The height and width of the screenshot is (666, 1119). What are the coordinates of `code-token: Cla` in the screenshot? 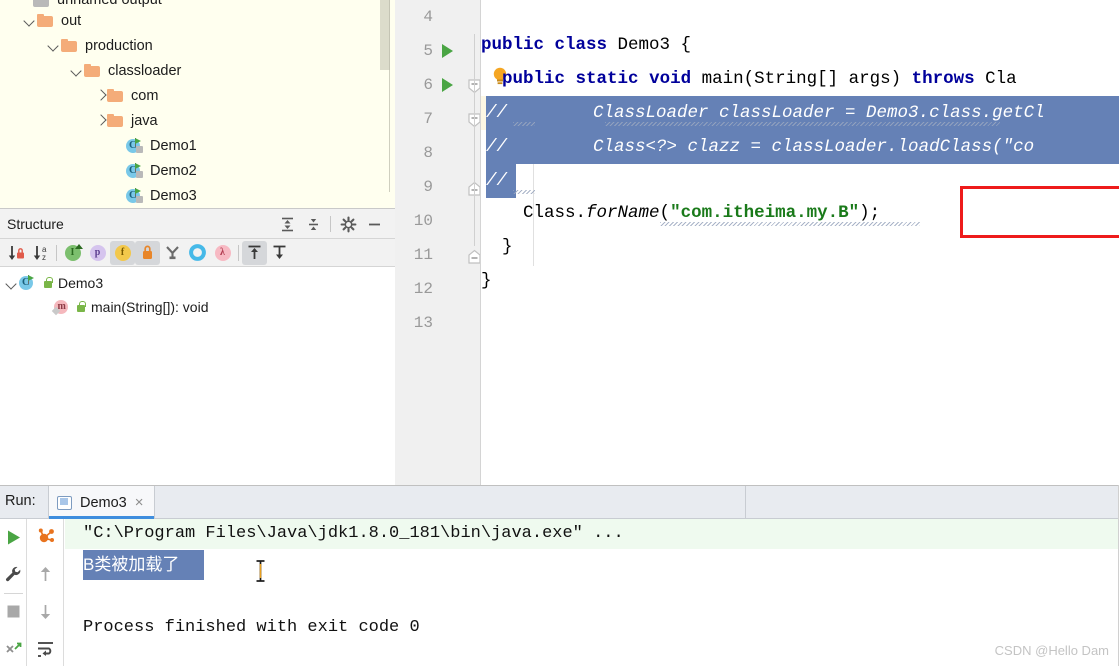 It's located at (995, 79).